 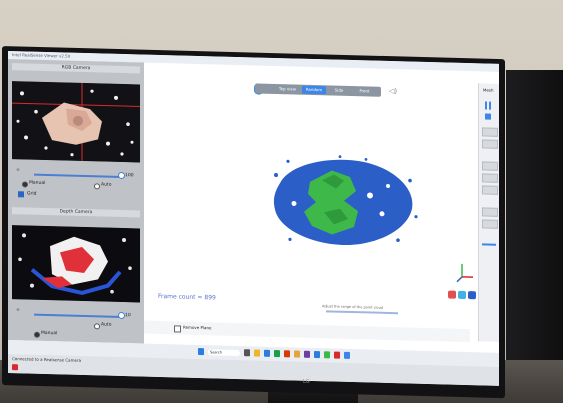 What do you see at coordinates (277, 353) in the screenshot?
I see `store-icon` at bounding box center [277, 353].